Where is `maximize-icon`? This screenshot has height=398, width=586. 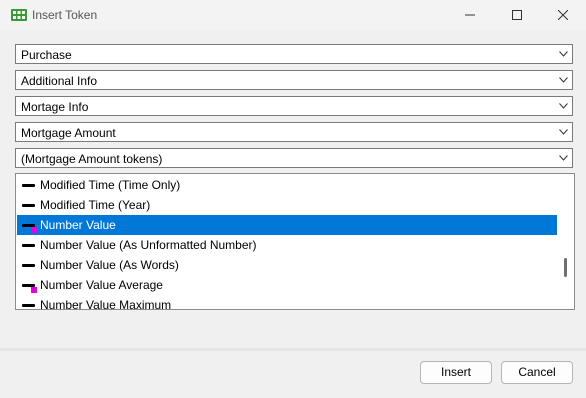 maximize-icon is located at coordinates (517, 15).